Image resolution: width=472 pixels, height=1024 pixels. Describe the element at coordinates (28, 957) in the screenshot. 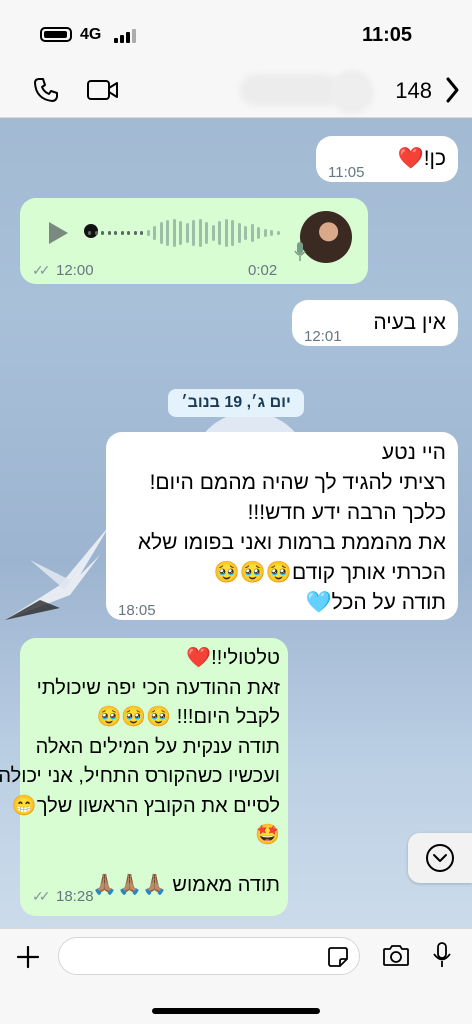

I see `plus-icon` at that location.